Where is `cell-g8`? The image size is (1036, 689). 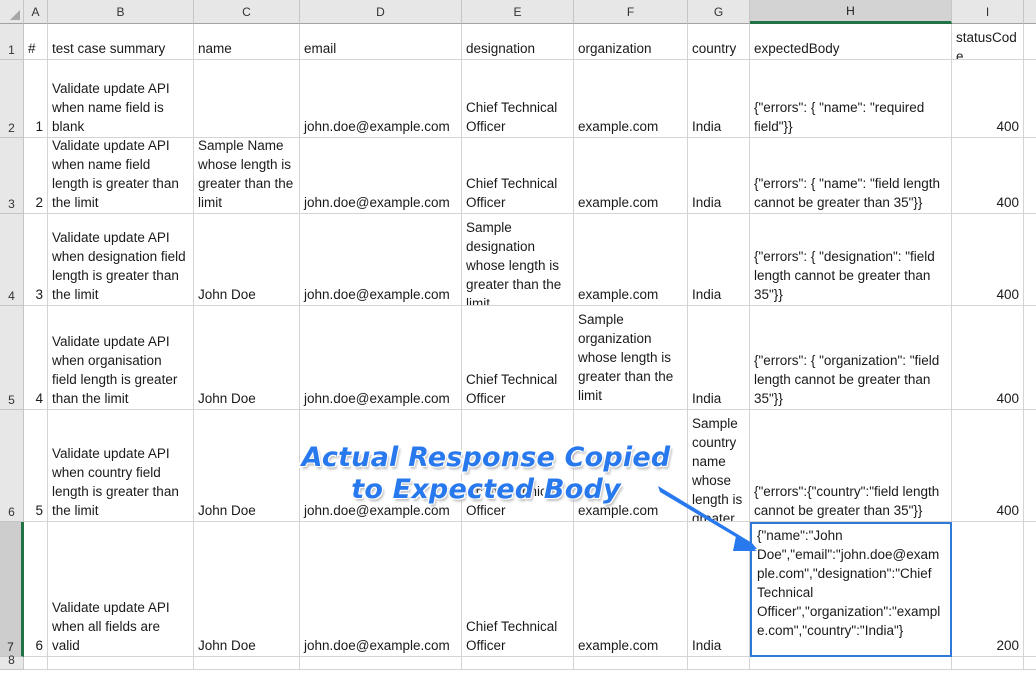
cell-g8 is located at coordinates (719, 663).